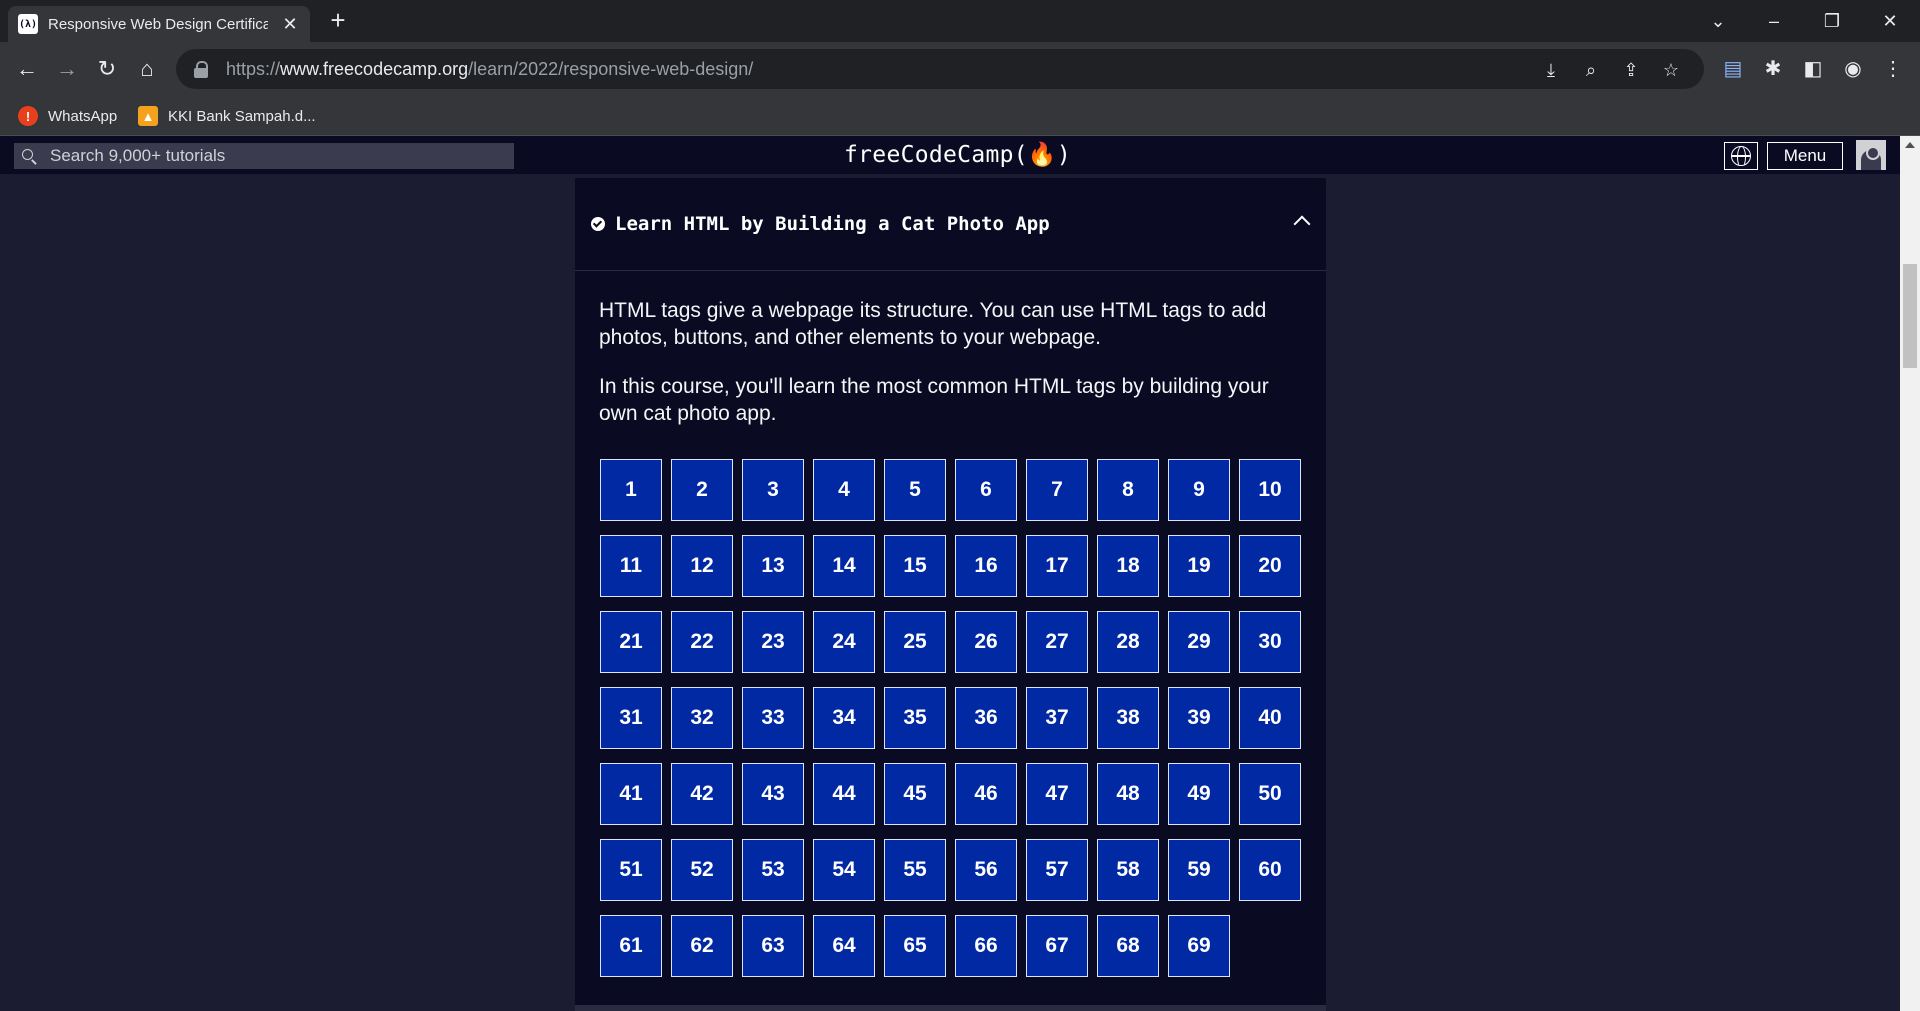 This screenshot has height=1011, width=1920. I want to click on browser-tab: (λ) Responsive Web Design Certificat ✕, so click(159, 24).